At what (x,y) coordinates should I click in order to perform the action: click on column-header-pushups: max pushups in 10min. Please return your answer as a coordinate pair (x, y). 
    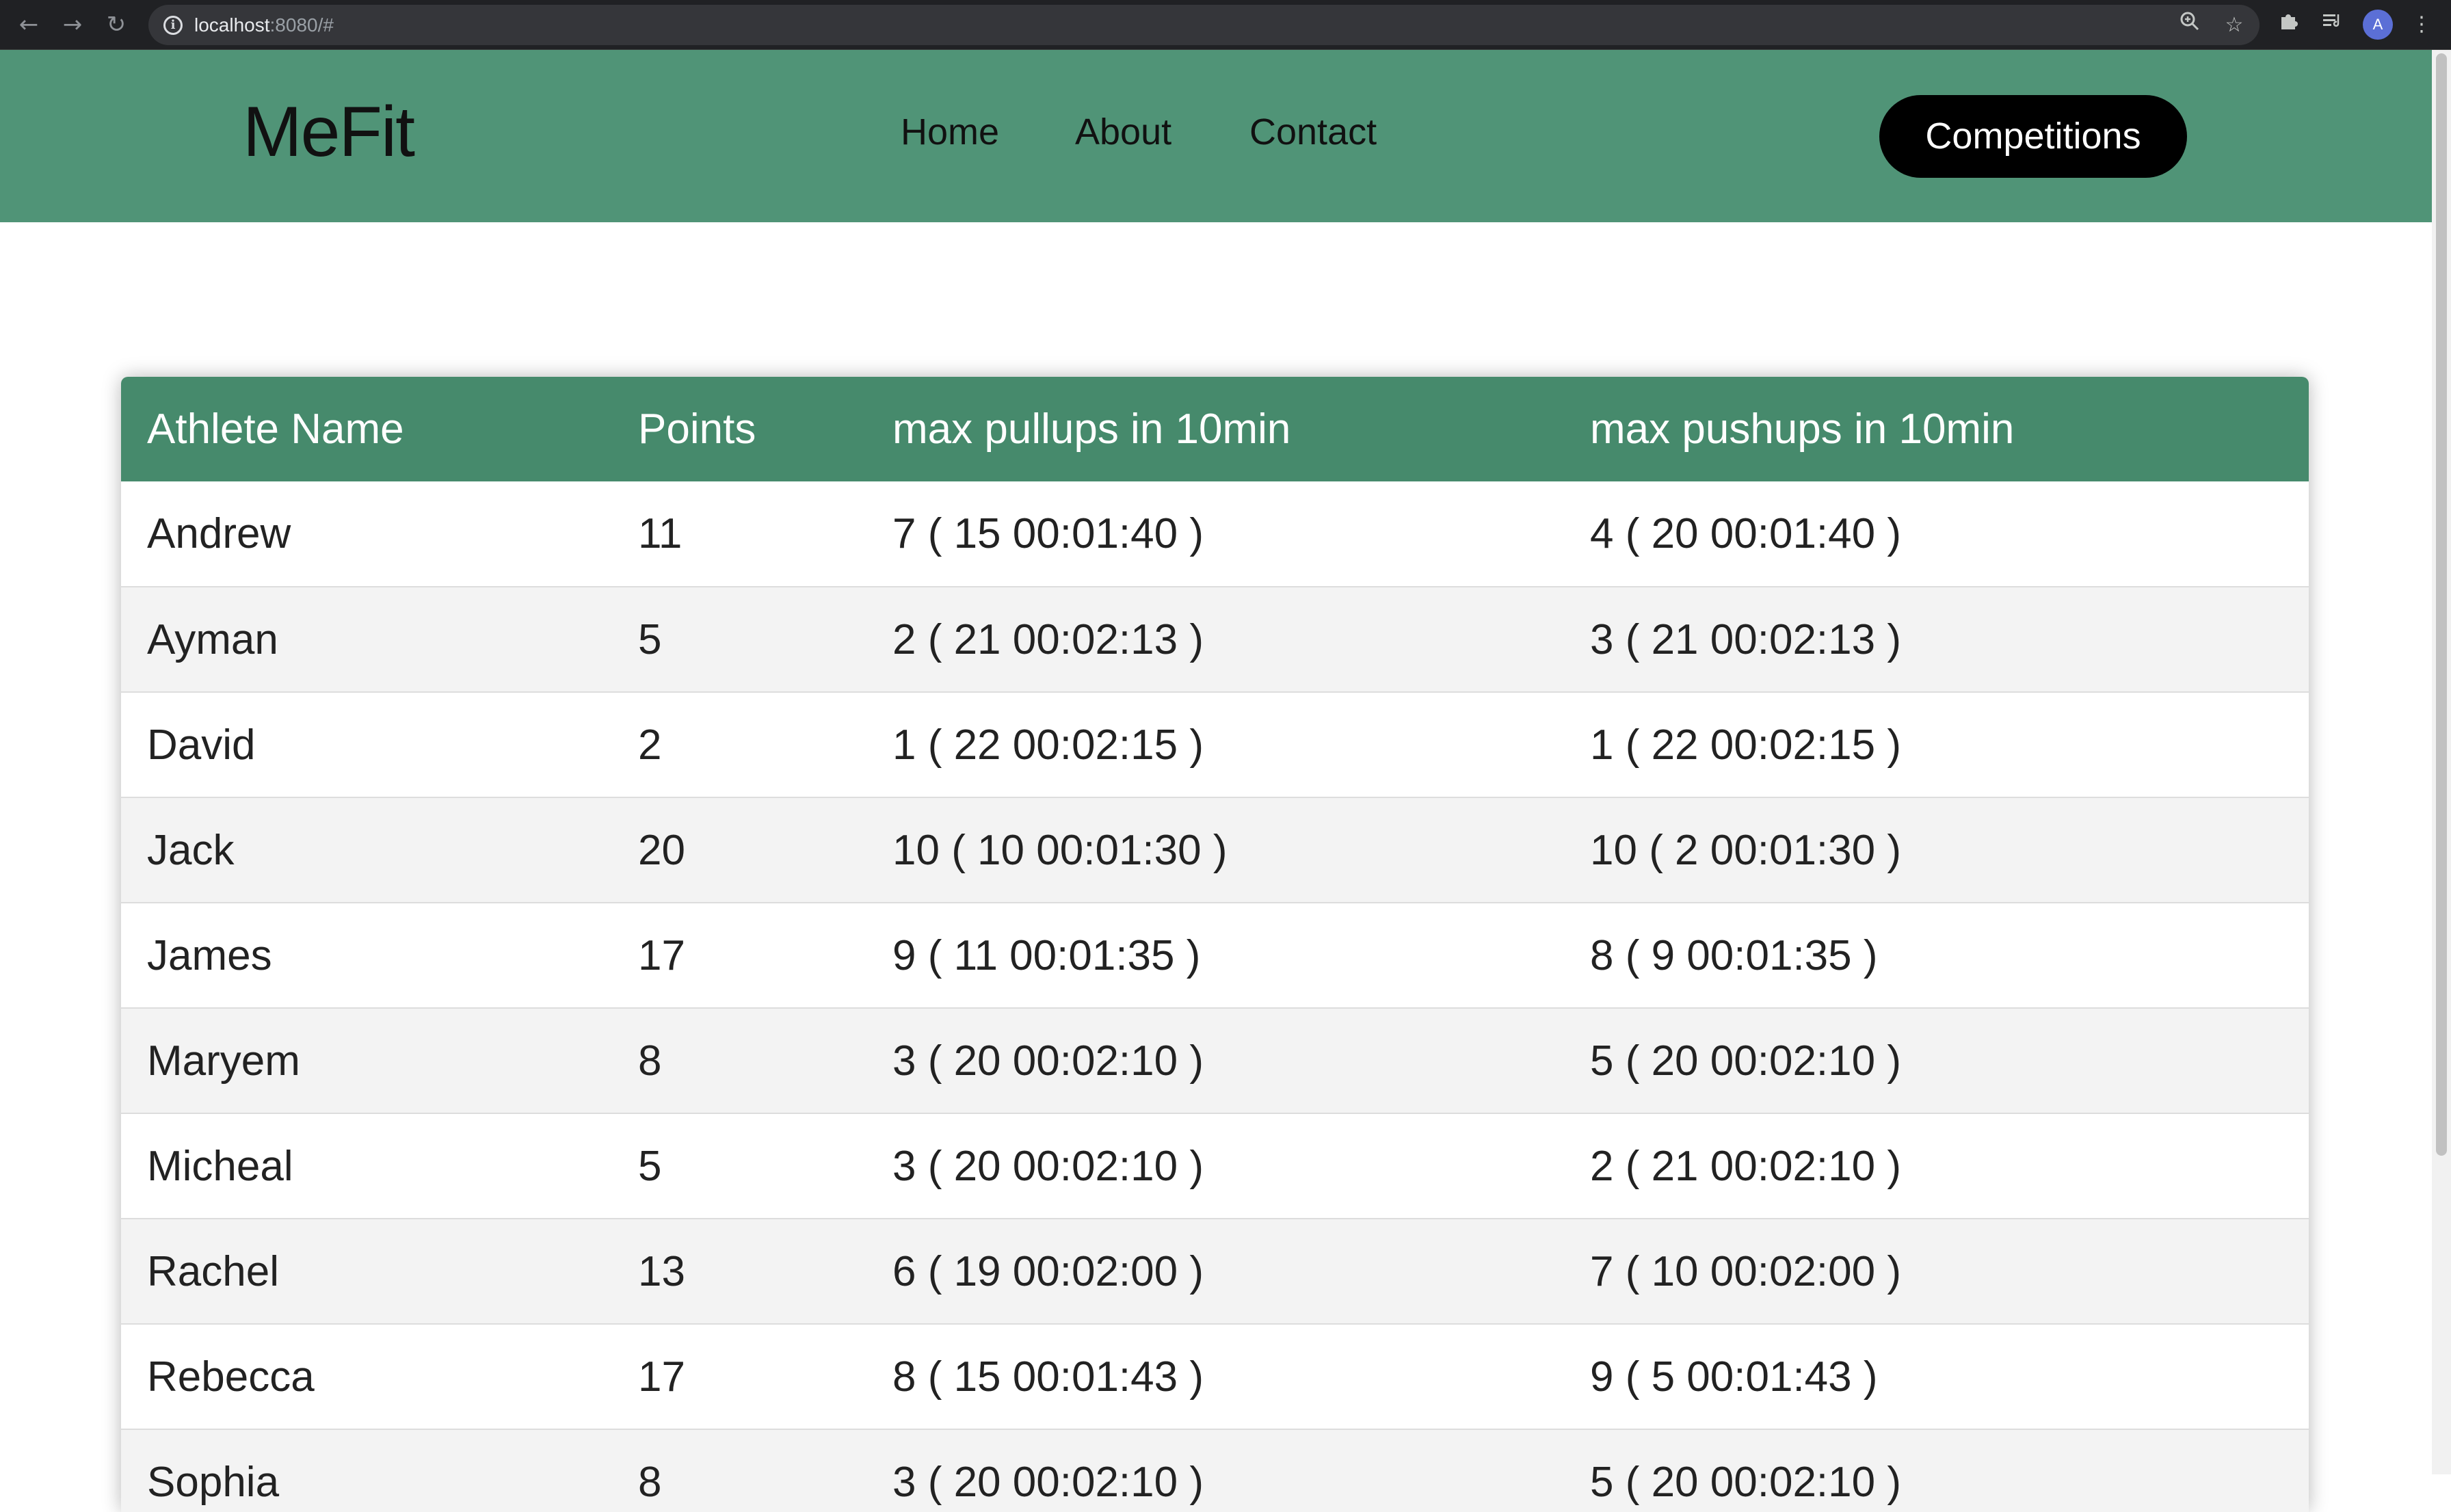
    Looking at the image, I should click on (1802, 429).